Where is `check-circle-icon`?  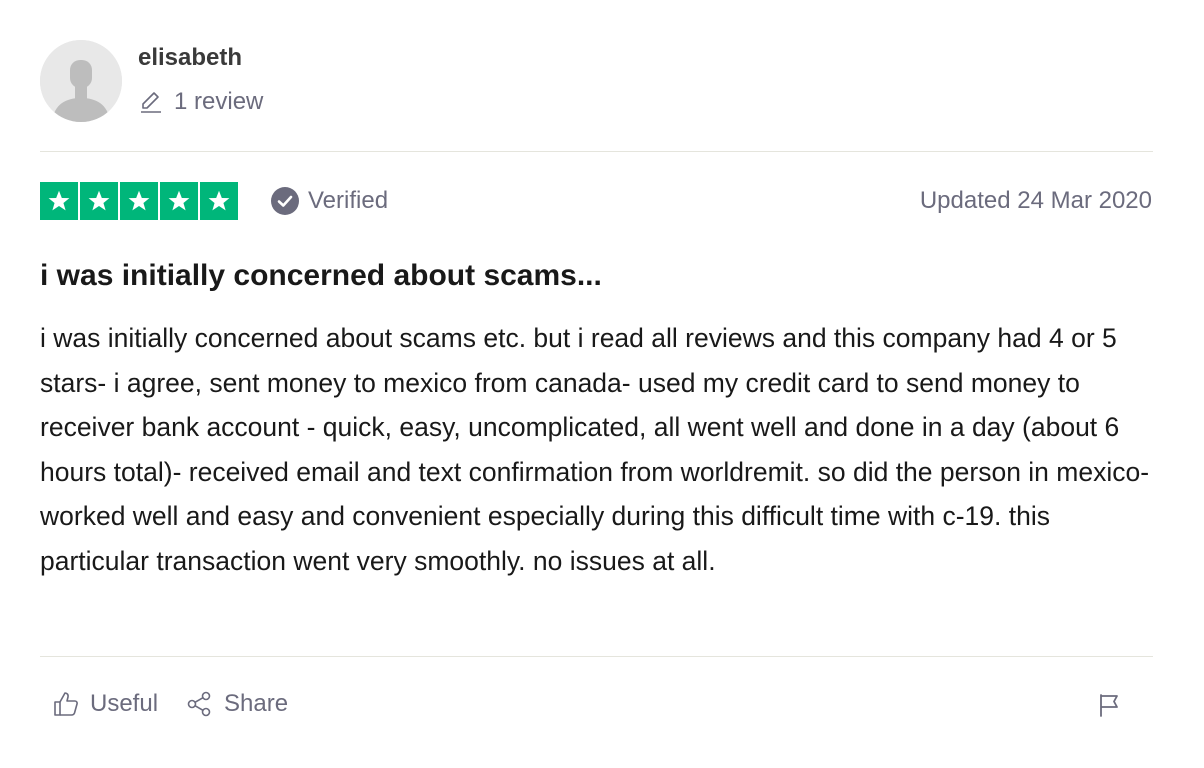 check-circle-icon is located at coordinates (285, 201).